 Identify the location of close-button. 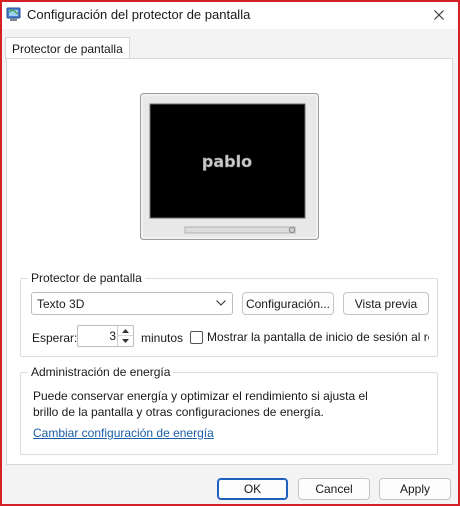
(439, 15).